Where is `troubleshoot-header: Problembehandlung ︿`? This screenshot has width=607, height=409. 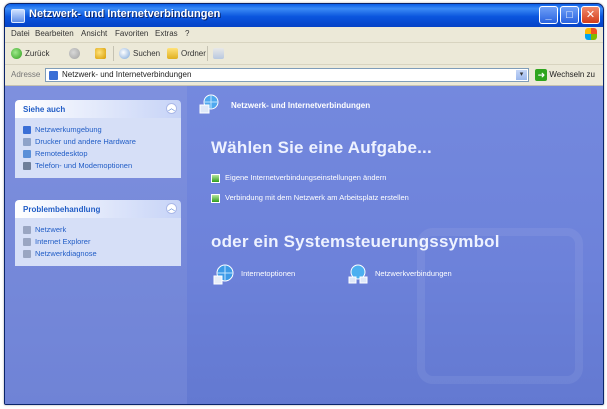
troubleshoot-header: Problembehandlung ︿ is located at coordinates (98, 209).